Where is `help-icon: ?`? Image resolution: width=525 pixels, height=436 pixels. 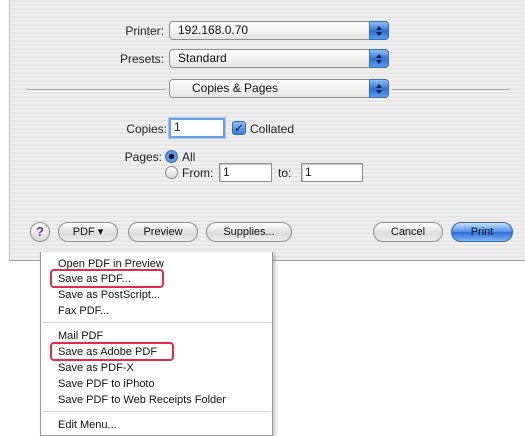 help-icon: ? is located at coordinates (40, 231).